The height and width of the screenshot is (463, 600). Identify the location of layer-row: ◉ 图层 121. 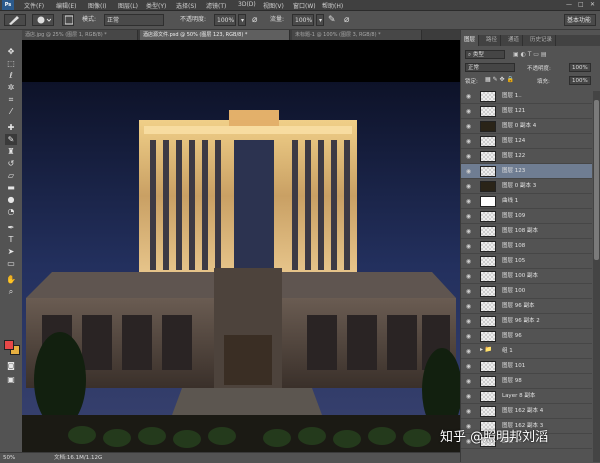
(526, 111).